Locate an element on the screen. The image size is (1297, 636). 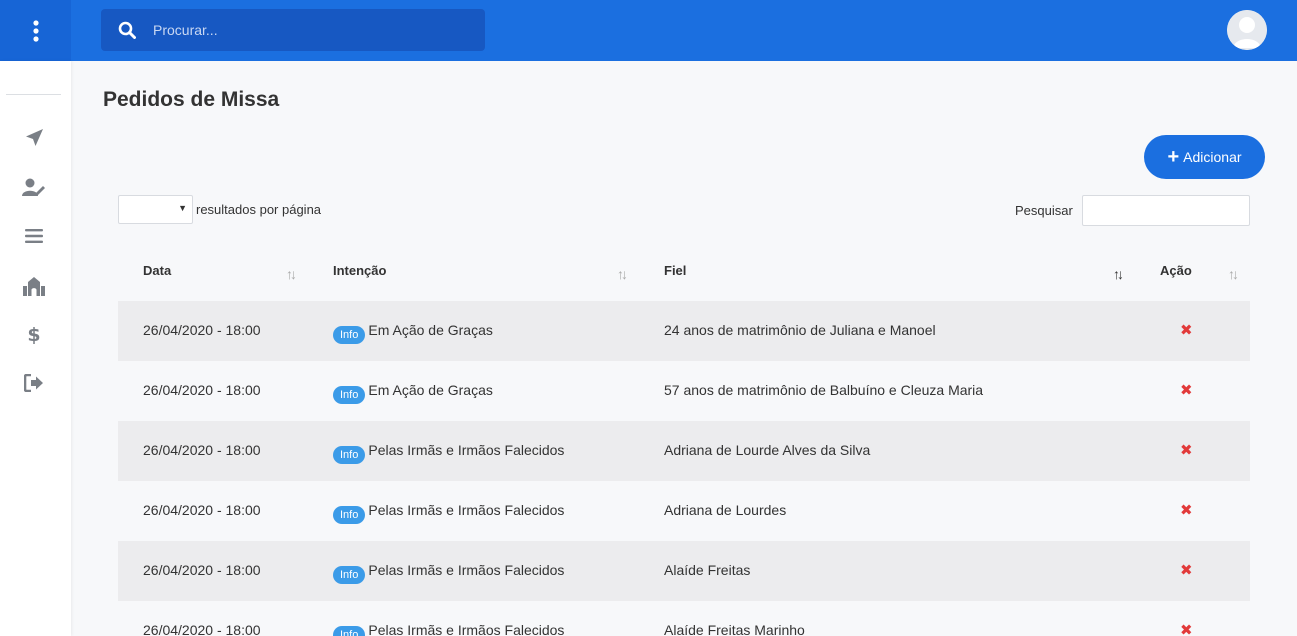
add-button: + Adicionar is located at coordinates (1204, 157).